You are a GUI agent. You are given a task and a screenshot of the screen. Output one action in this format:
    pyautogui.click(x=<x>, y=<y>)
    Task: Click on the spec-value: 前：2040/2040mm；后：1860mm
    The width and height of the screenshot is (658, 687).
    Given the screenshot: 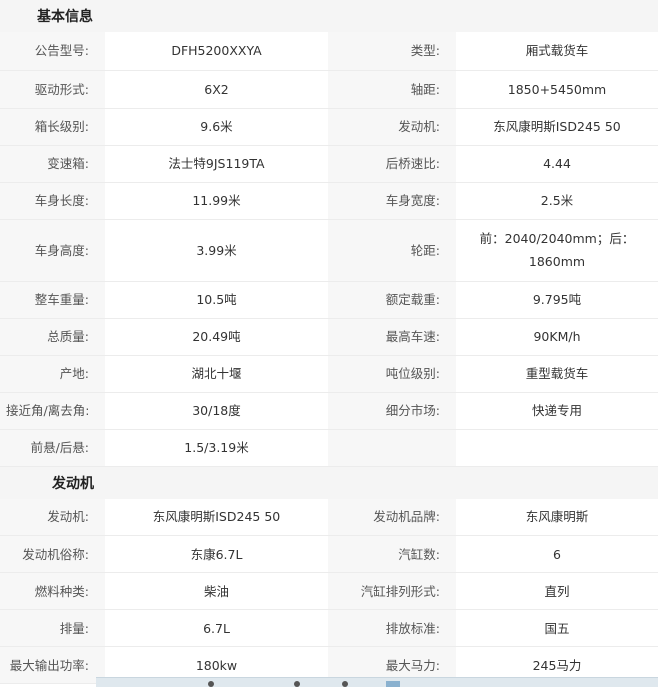 What is the action you would take?
    pyautogui.click(x=557, y=250)
    